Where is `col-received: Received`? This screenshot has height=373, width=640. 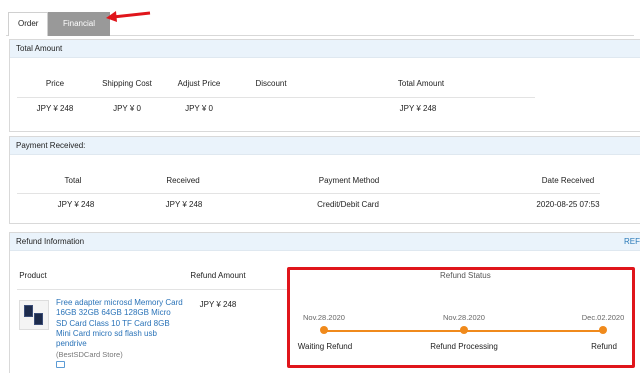
col-received: Received is located at coordinates (183, 180).